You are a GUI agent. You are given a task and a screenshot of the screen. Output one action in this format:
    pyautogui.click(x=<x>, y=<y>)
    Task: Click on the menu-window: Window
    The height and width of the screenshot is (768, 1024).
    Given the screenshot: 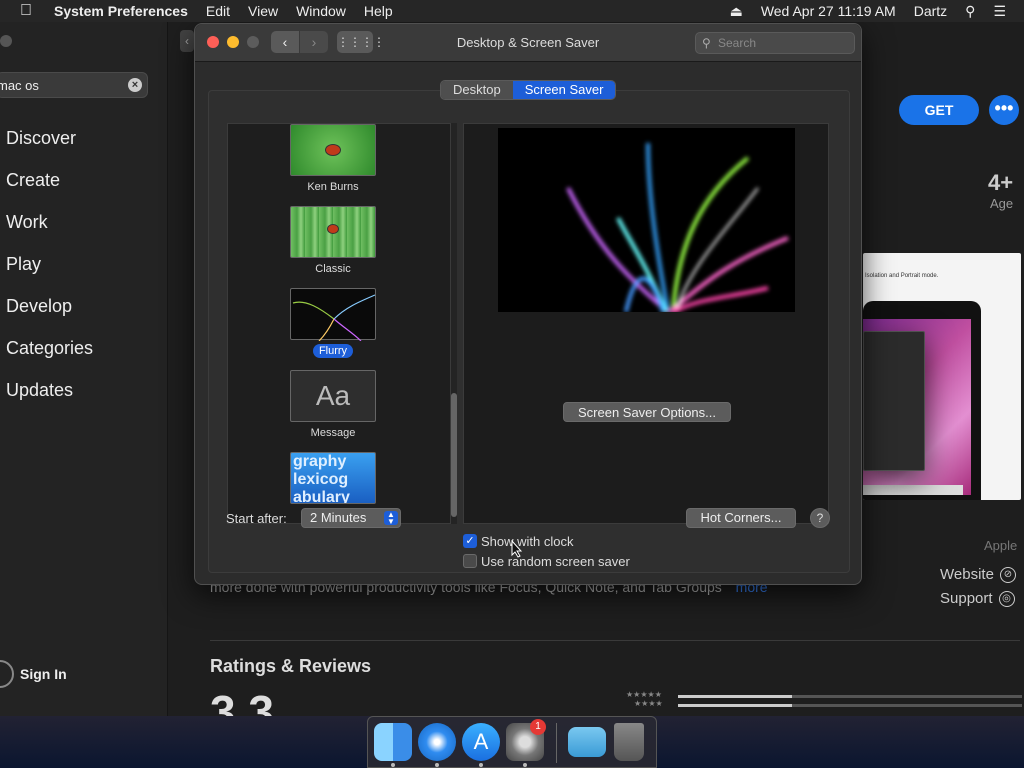 What is the action you would take?
    pyautogui.click(x=321, y=11)
    